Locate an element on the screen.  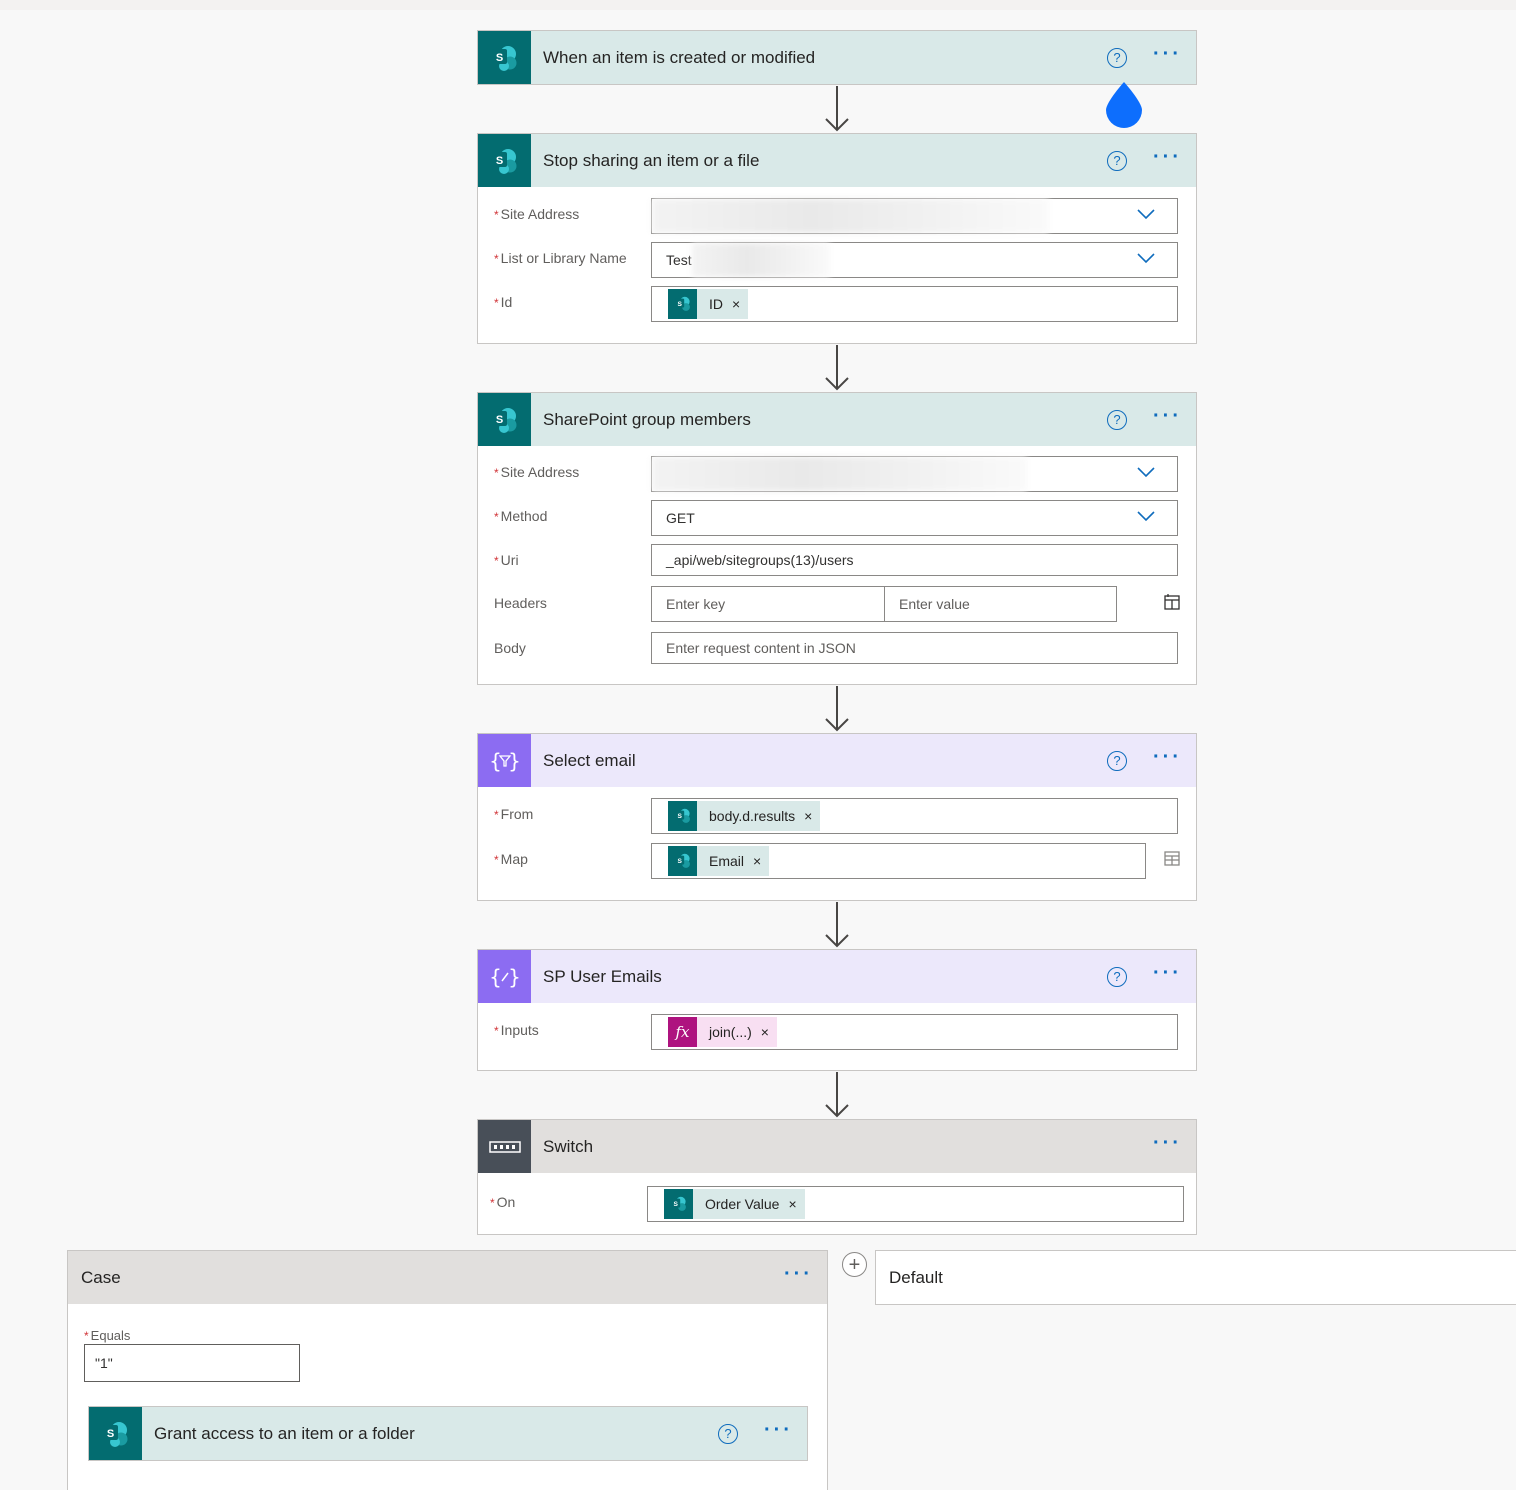
uri-label: * Uri is located at coordinates (506, 560).